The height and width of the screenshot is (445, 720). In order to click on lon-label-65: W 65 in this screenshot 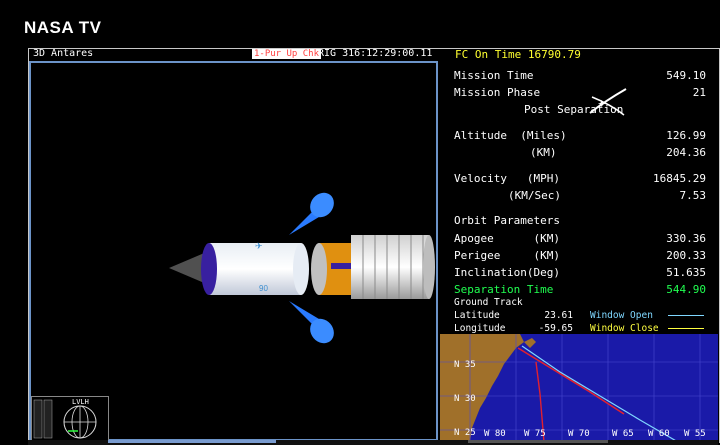, I will do `click(623, 434)`.